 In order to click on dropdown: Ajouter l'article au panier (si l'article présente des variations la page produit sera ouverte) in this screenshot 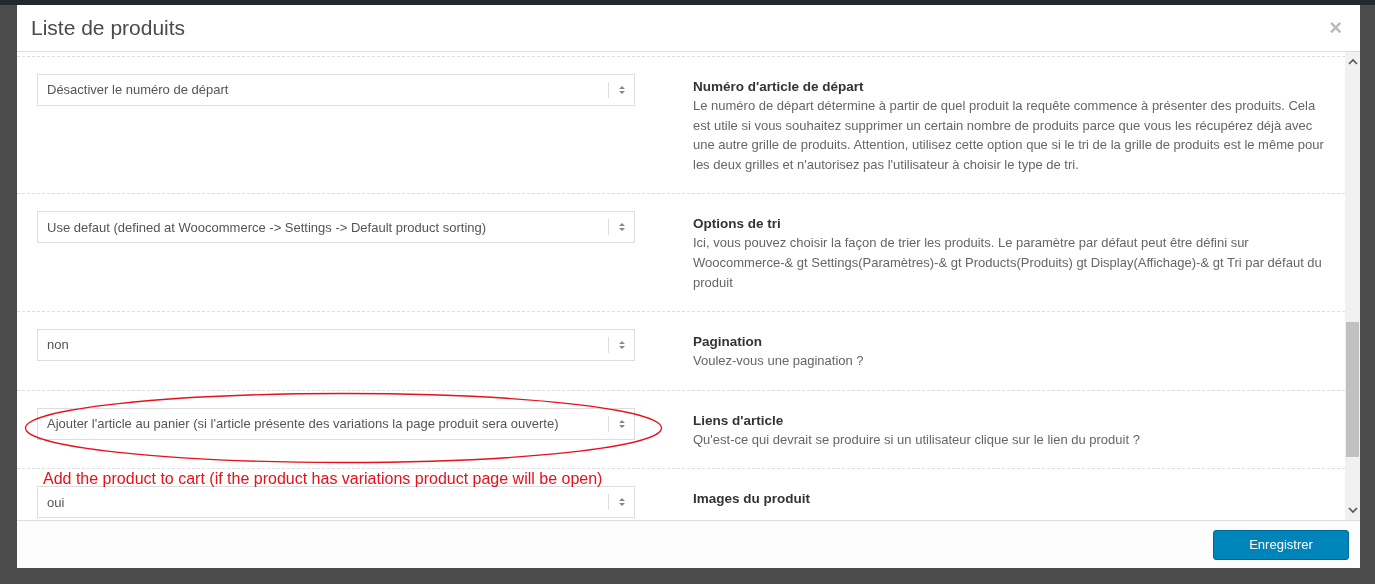, I will do `click(336, 423)`.